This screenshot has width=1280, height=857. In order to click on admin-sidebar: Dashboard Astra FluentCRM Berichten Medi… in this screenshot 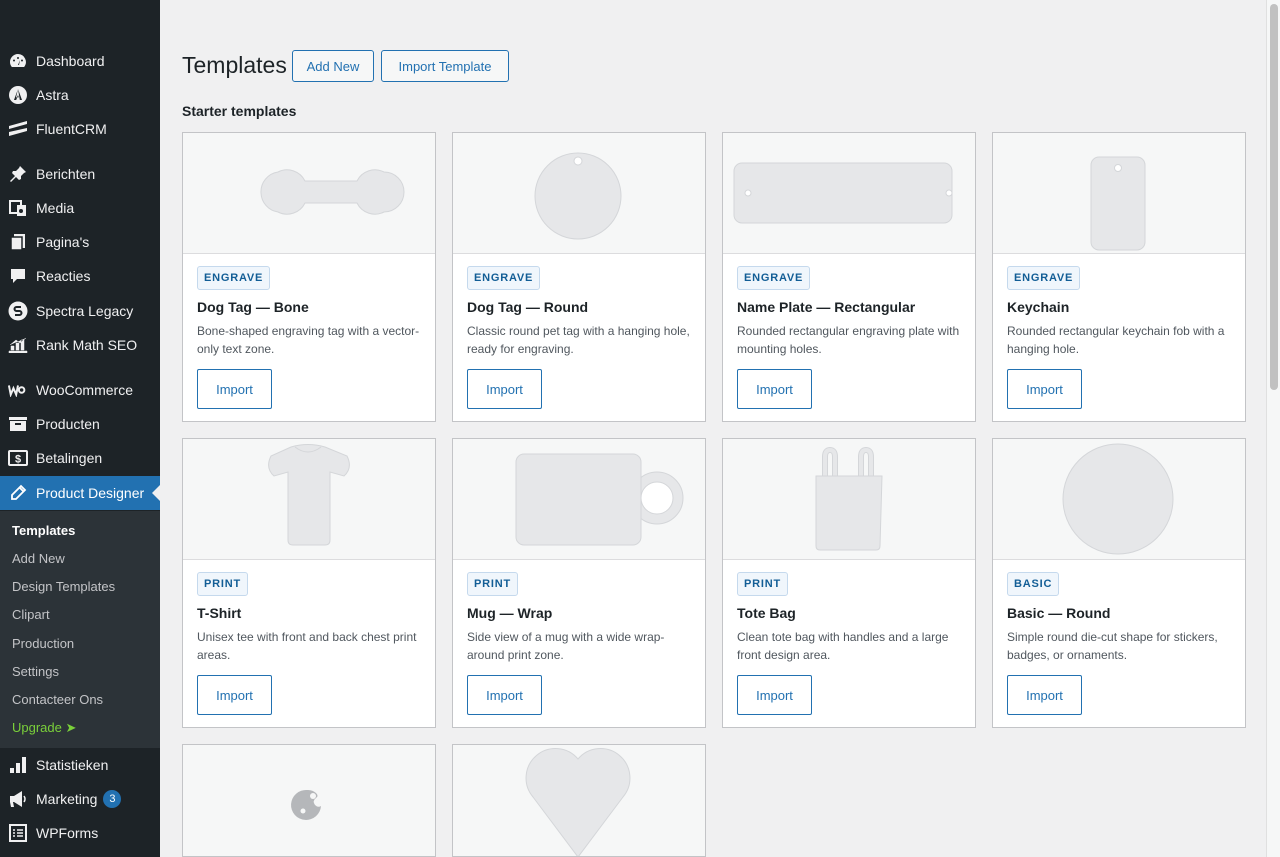, I will do `click(80, 428)`.